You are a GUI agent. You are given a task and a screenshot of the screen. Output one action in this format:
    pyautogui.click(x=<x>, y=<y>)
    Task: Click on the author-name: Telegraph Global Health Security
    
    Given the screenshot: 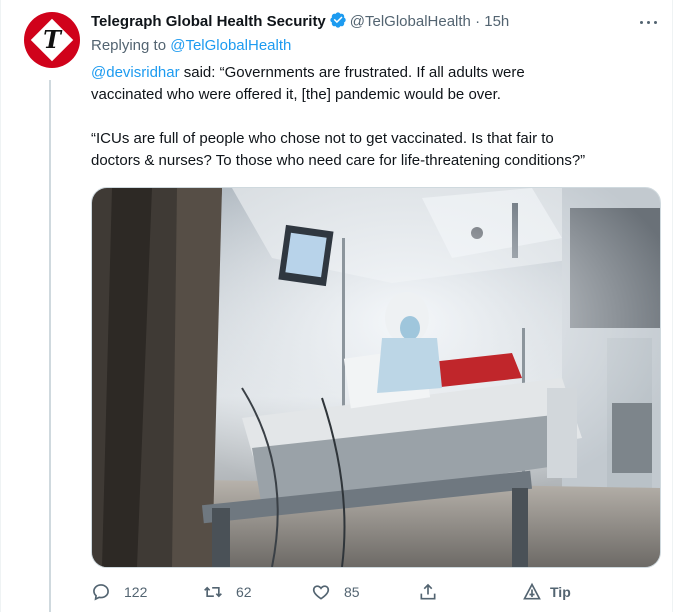 What is the action you would take?
    pyautogui.click(x=208, y=21)
    